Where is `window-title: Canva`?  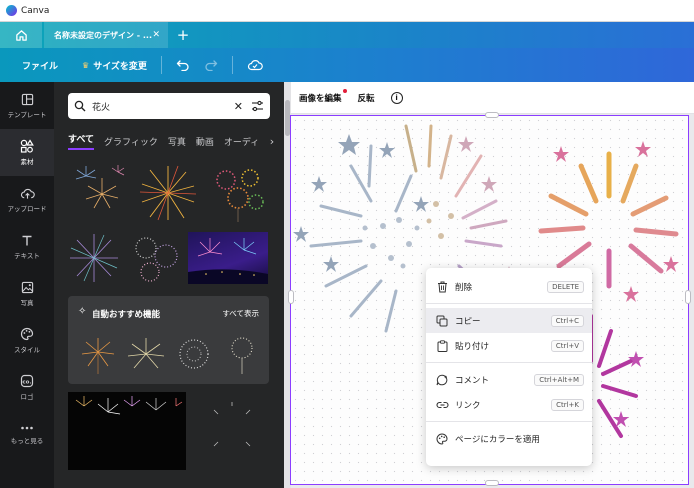
window-title: Canva is located at coordinates (35, 10).